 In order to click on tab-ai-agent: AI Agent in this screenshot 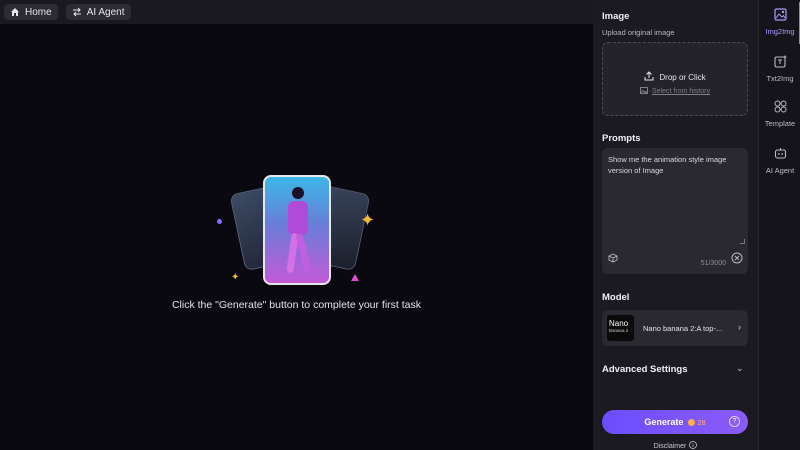, I will do `click(779, 161)`.